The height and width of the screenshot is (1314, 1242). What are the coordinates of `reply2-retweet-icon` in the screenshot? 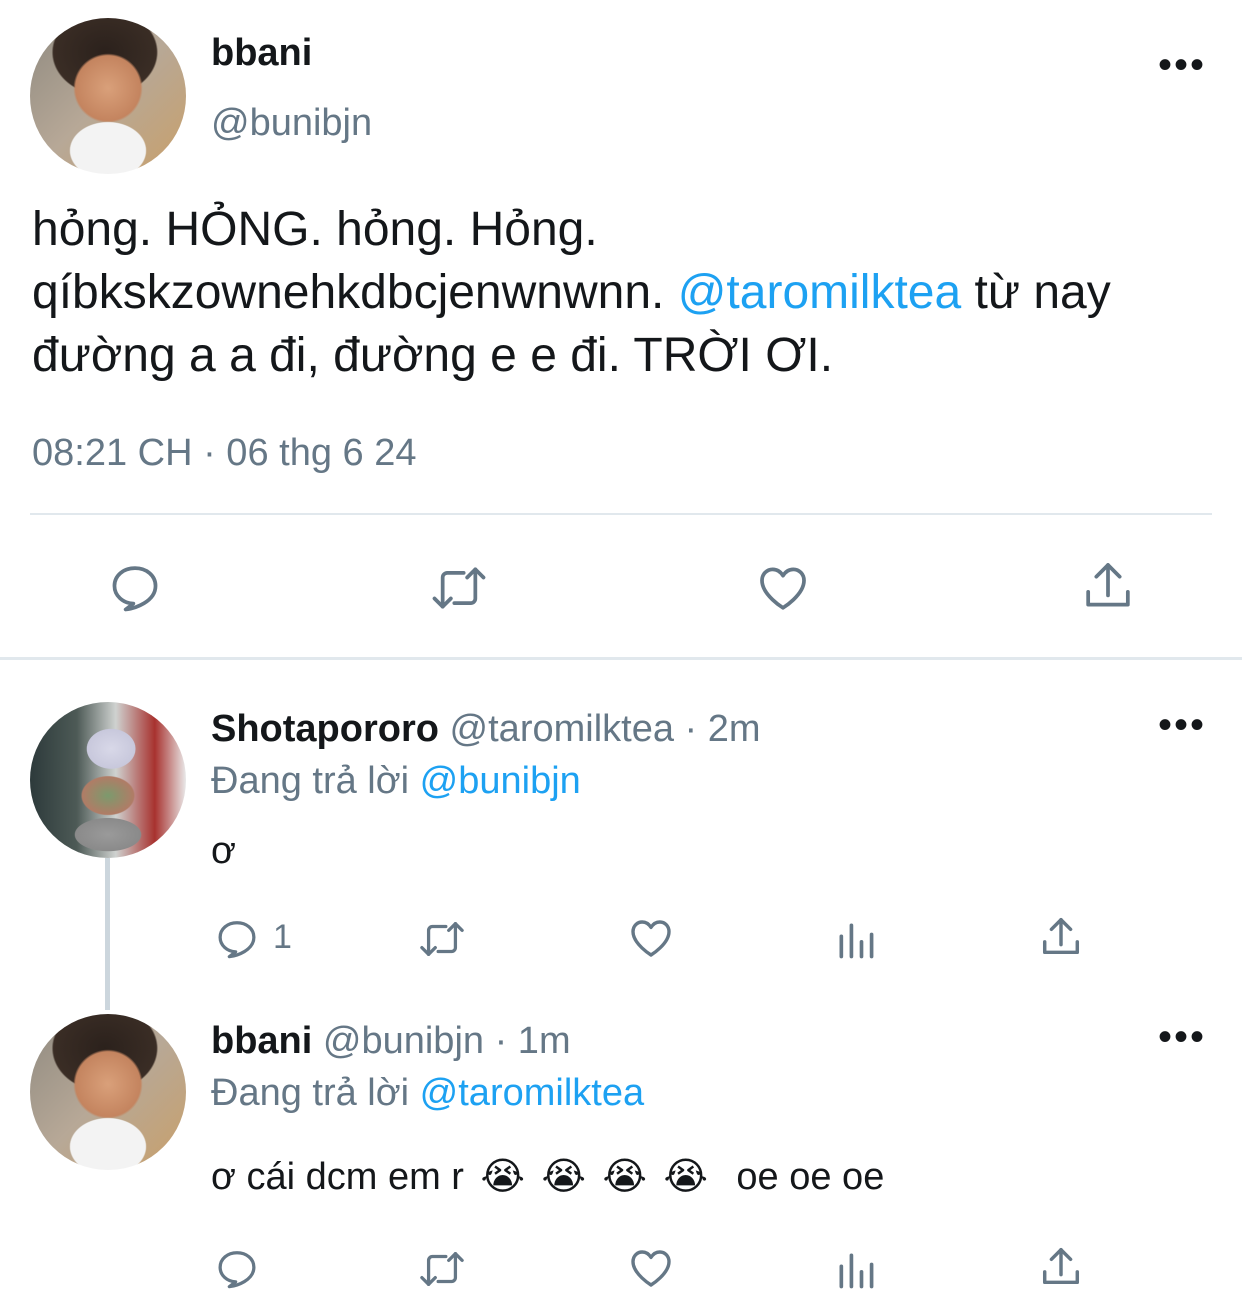 It's located at (442, 1269).